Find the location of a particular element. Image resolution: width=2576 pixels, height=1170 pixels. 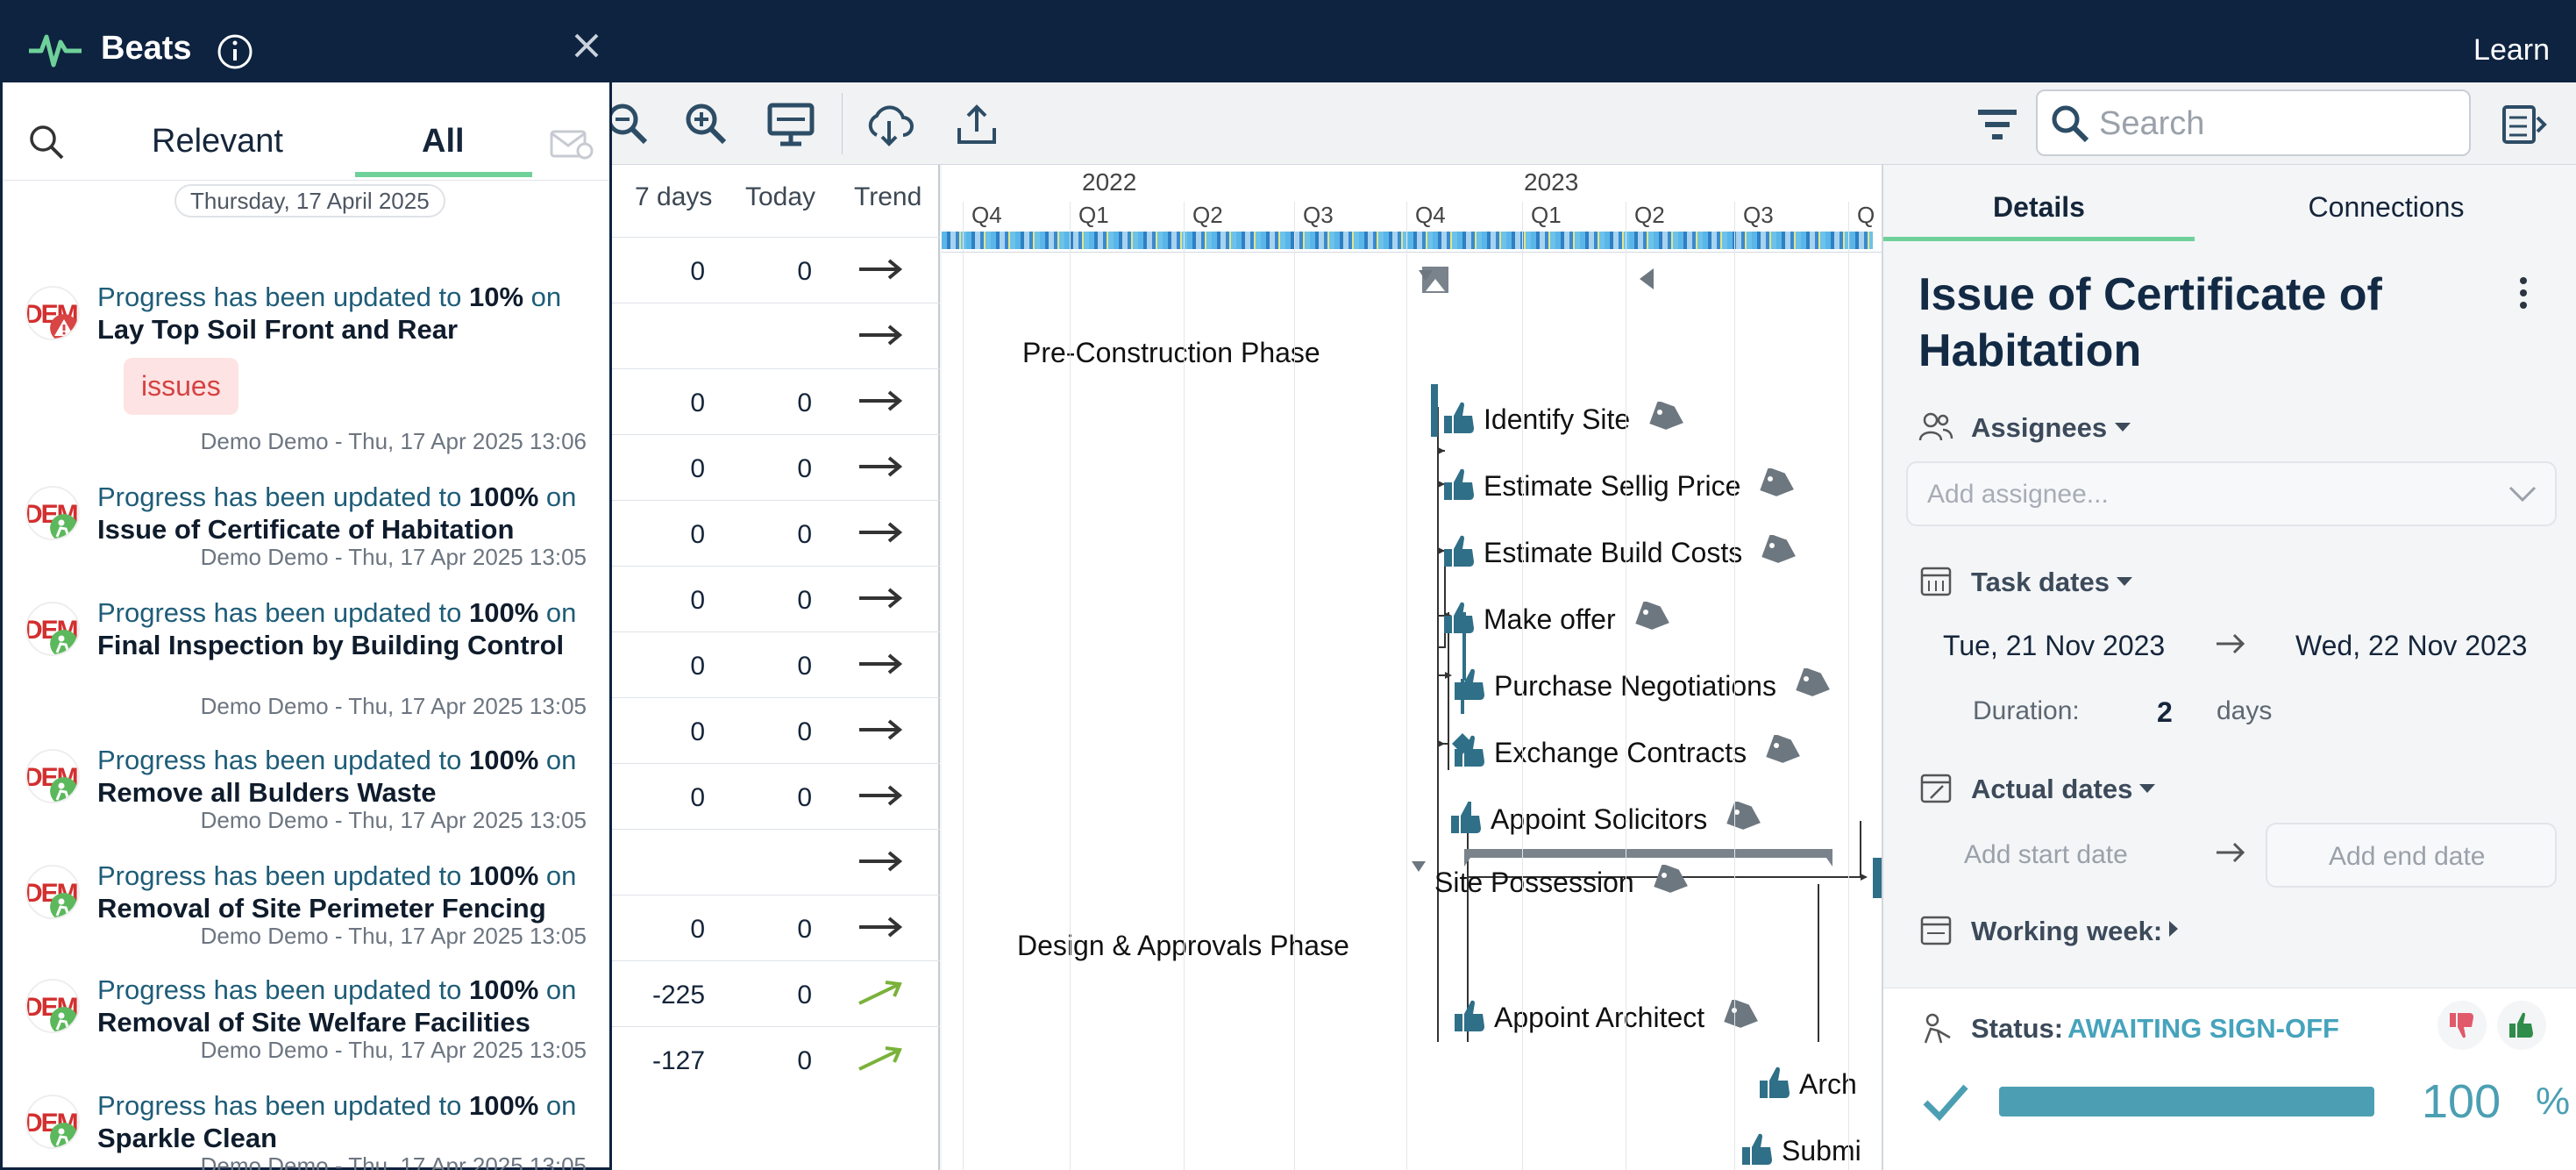

assignee-input is located at coordinates (2207, 494).